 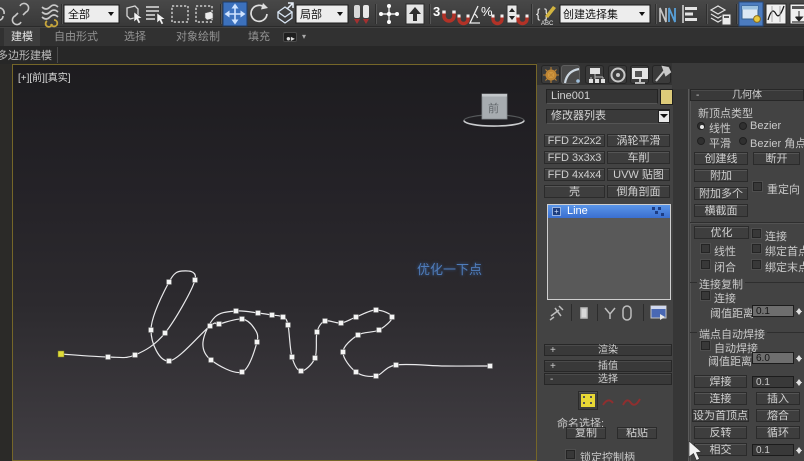 I want to click on svg-text: 3, so click(x=436, y=11).